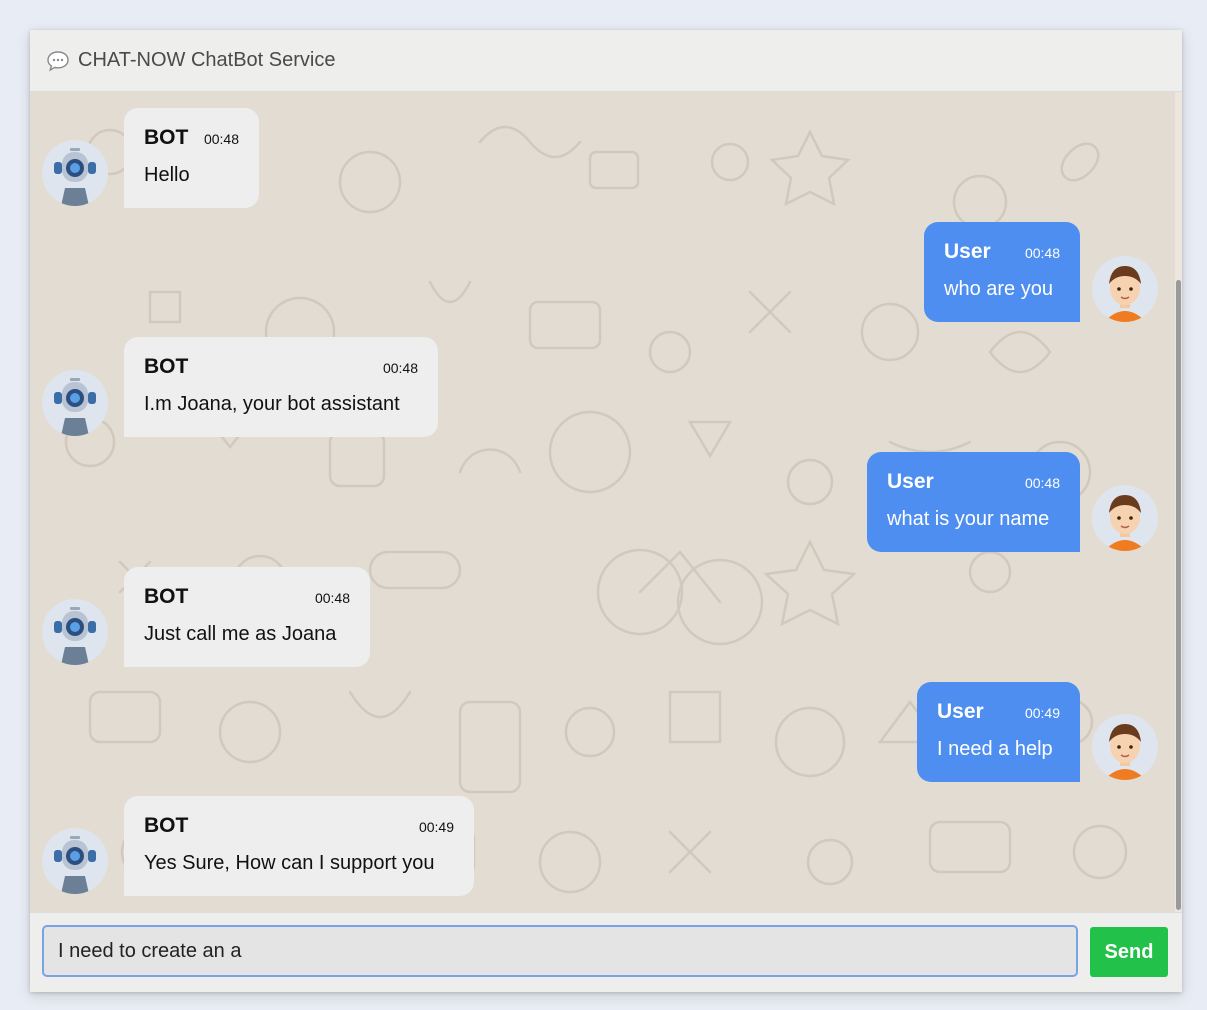  I want to click on message-text: who are you, so click(998, 289).